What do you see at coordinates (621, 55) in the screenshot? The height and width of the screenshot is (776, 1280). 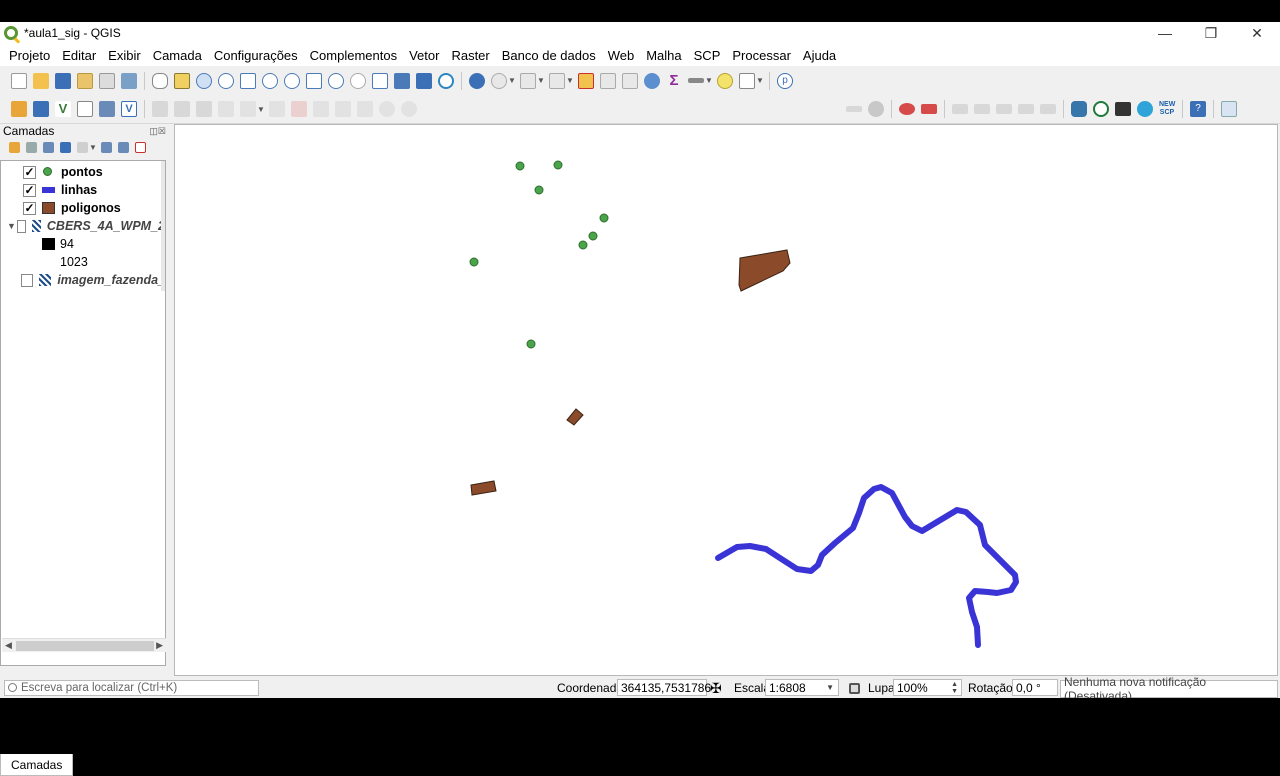 I see `menu-web: Web` at bounding box center [621, 55].